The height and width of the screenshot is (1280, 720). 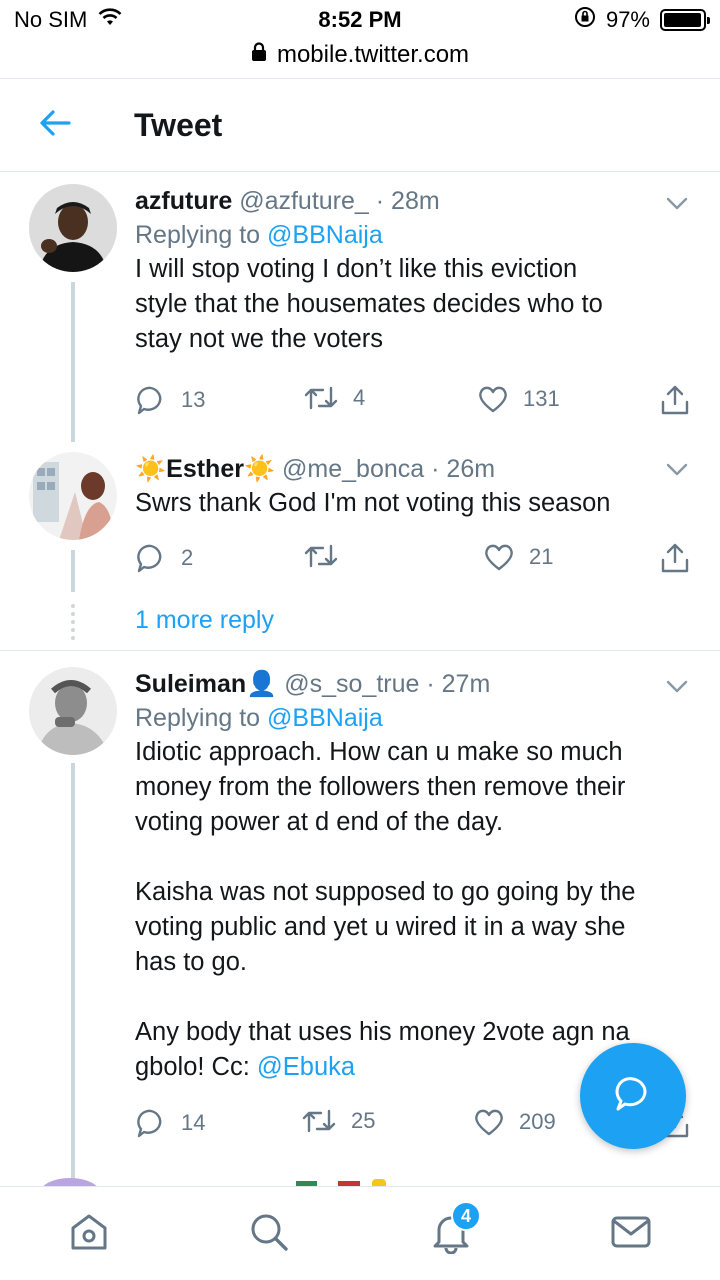 I want to click on bottom-nav: 4, so click(x=360, y=1233).